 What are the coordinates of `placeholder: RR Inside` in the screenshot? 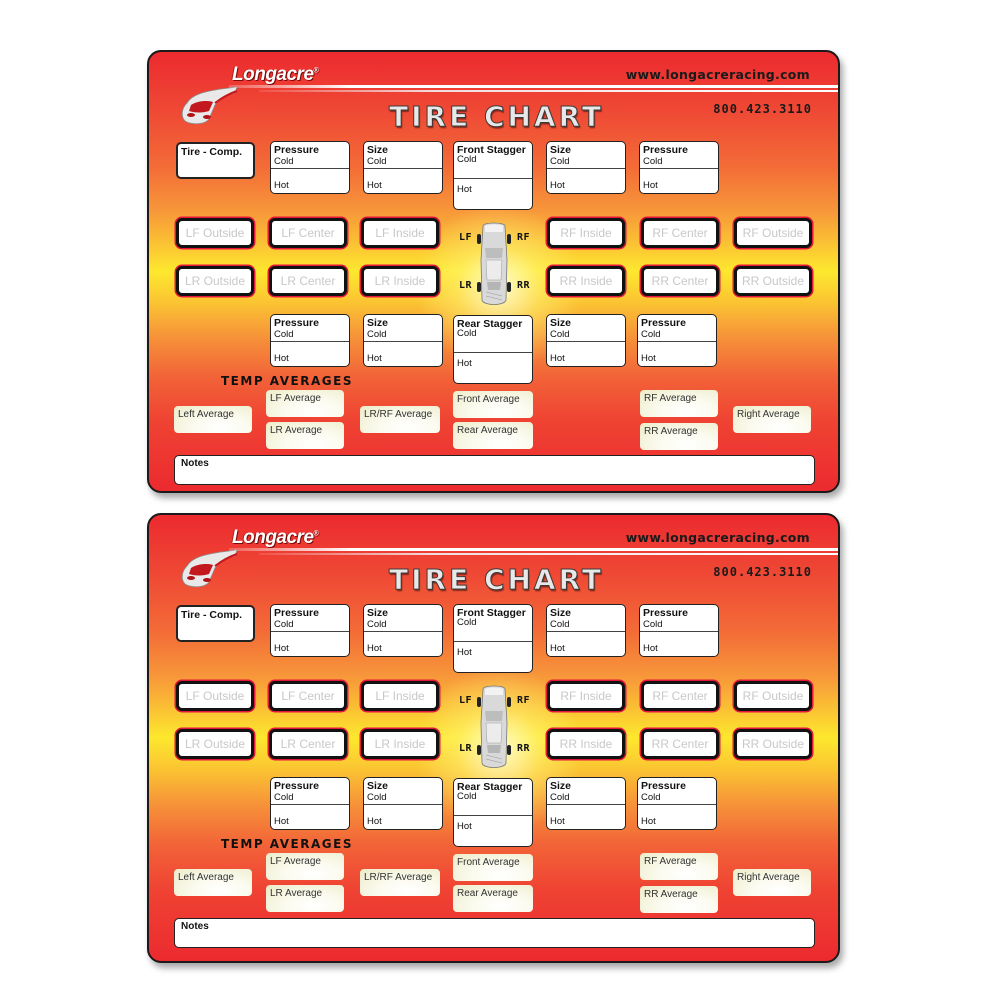 It's located at (586, 744).